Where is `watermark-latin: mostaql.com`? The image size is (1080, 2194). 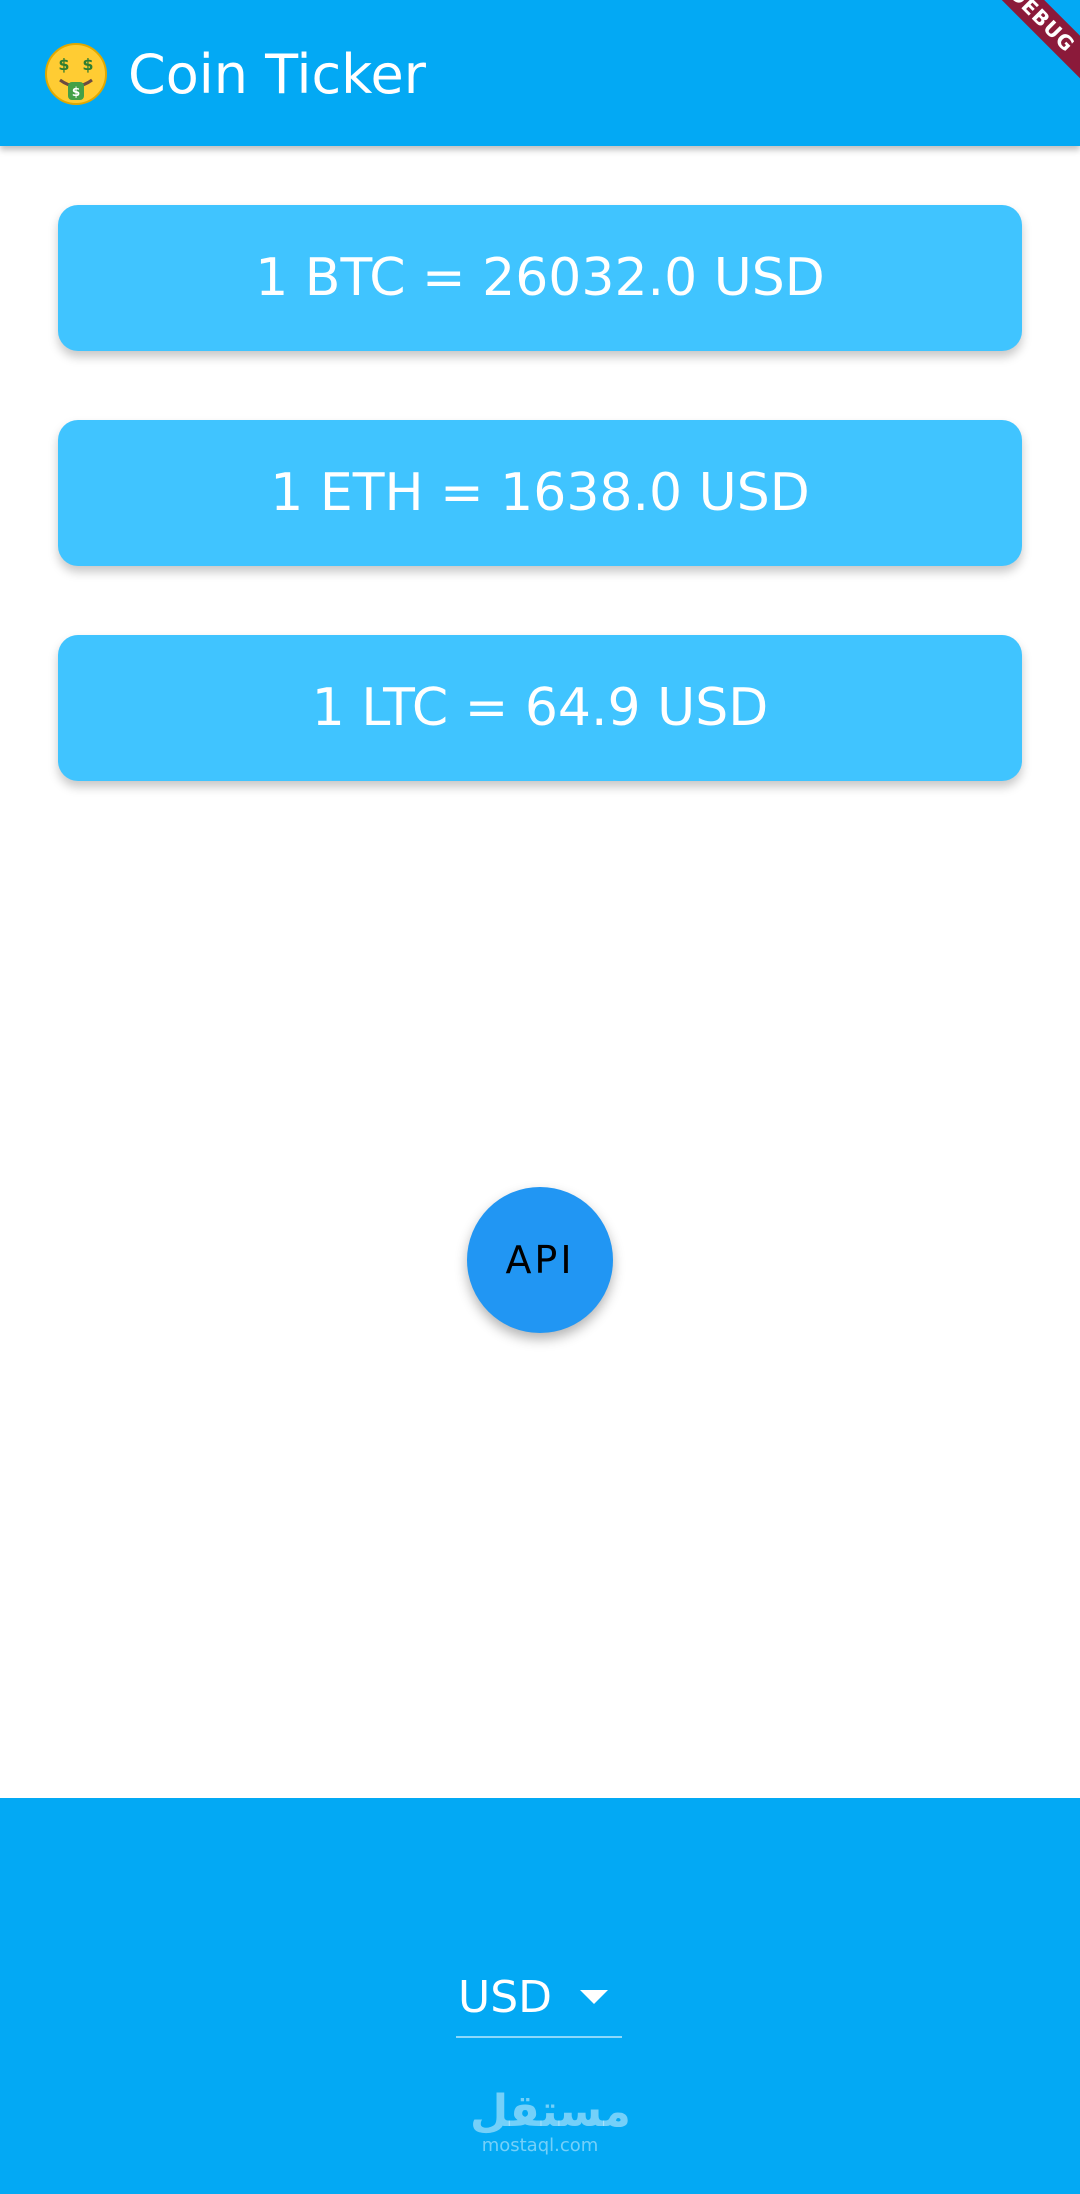
watermark-latin: mostaql.com is located at coordinates (540, 2145).